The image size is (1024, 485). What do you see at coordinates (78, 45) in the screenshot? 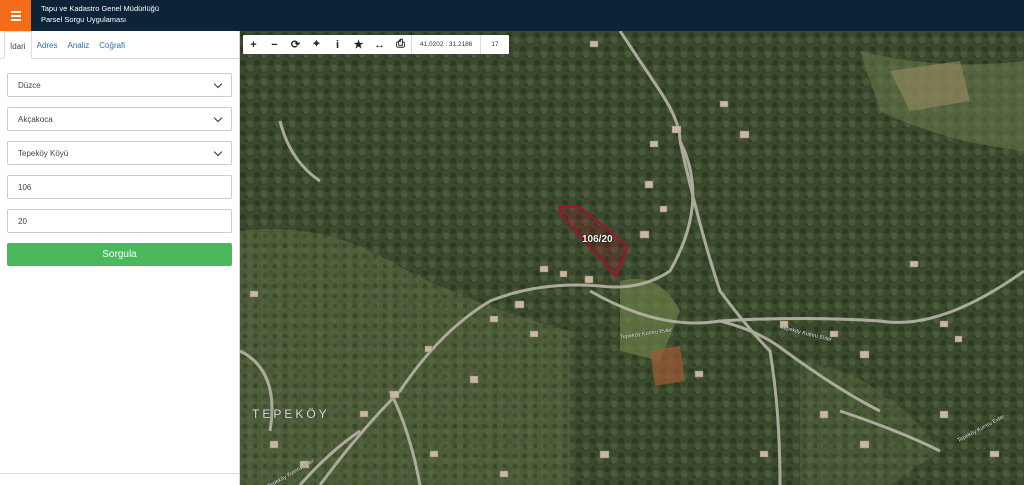
I see `tab-analiz: Analiz` at bounding box center [78, 45].